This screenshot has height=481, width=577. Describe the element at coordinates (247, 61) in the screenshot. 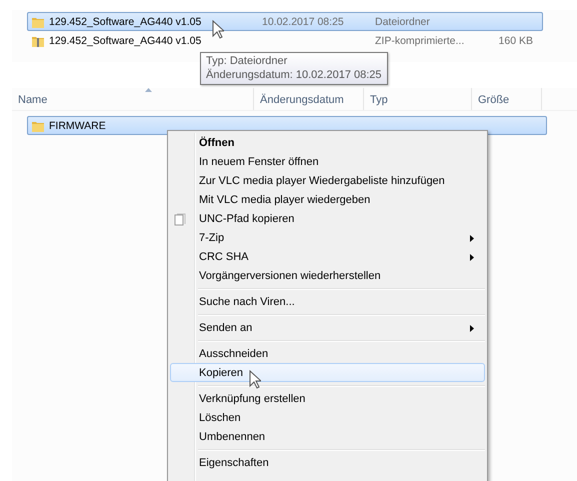

I see `tooltip-text: Typ: Dateiordner` at that location.